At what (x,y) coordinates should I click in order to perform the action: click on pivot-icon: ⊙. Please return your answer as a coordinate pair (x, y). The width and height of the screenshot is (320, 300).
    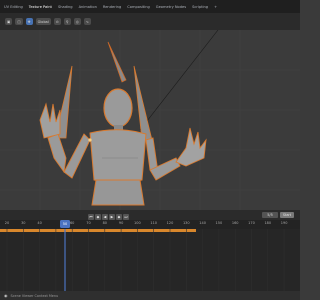
    Looking at the image, I should click on (57, 21).